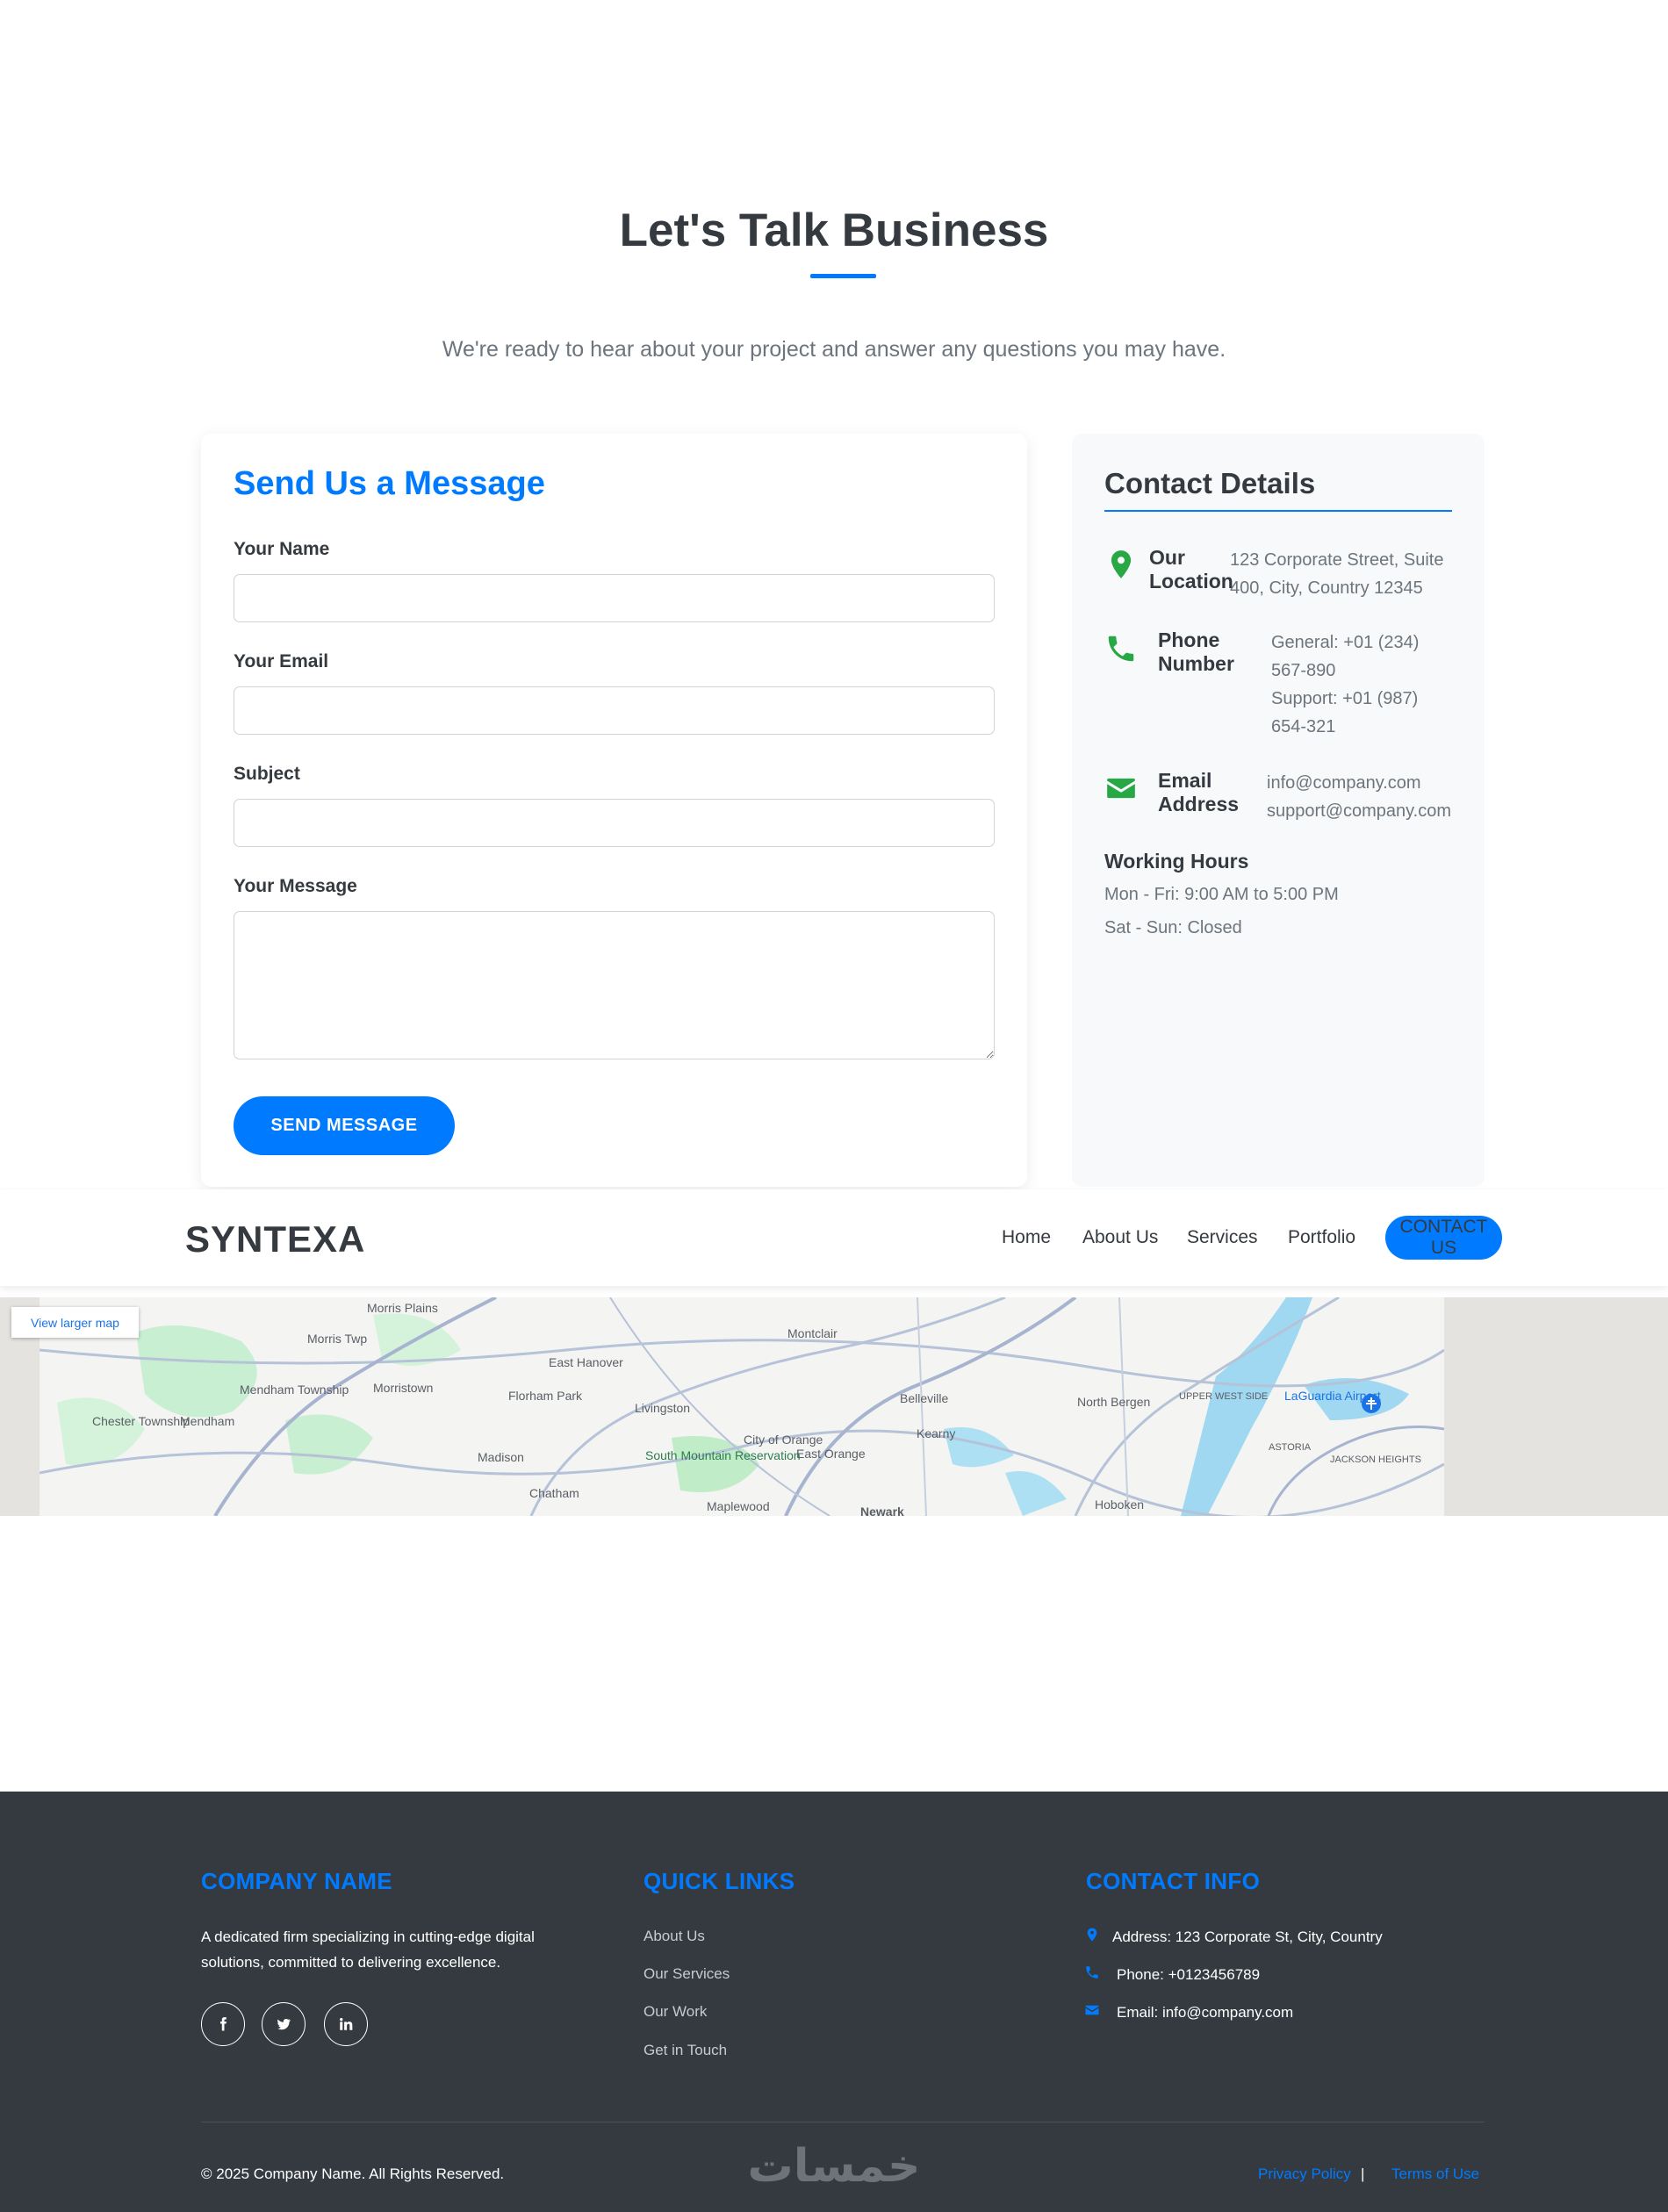 Image resolution: width=1668 pixels, height=2212 pixels. Describe the element at coordinates (1344, 783) in the screenshot. I see `email-line-1: info@company.com` at that location.